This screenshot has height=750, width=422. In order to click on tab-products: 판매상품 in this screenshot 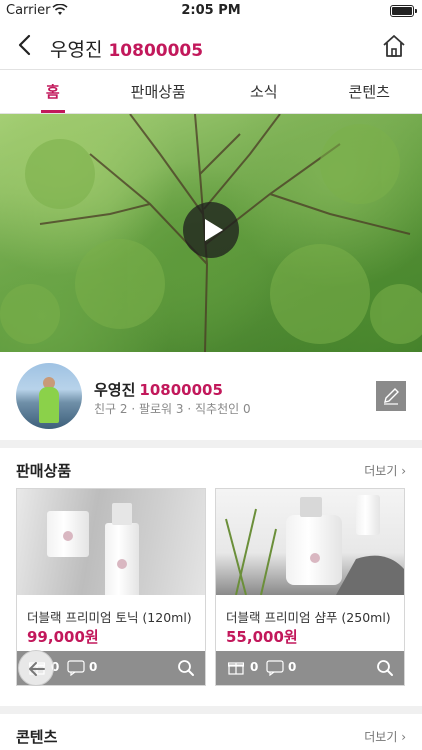, I will do `click(159, 91)`.